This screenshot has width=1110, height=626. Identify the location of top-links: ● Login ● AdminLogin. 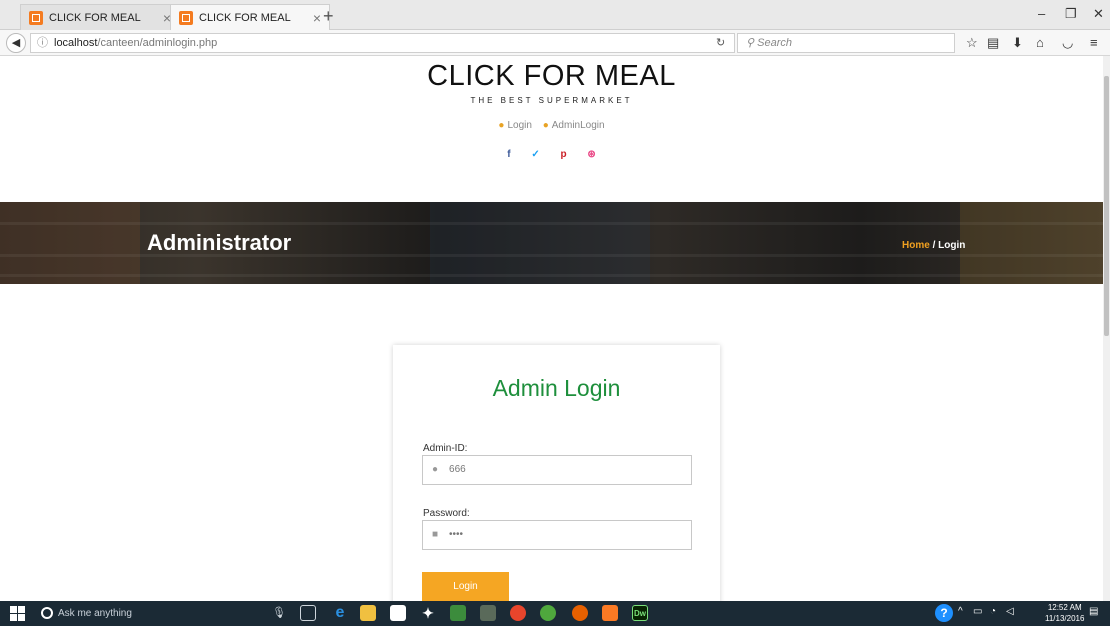
(551, 125).